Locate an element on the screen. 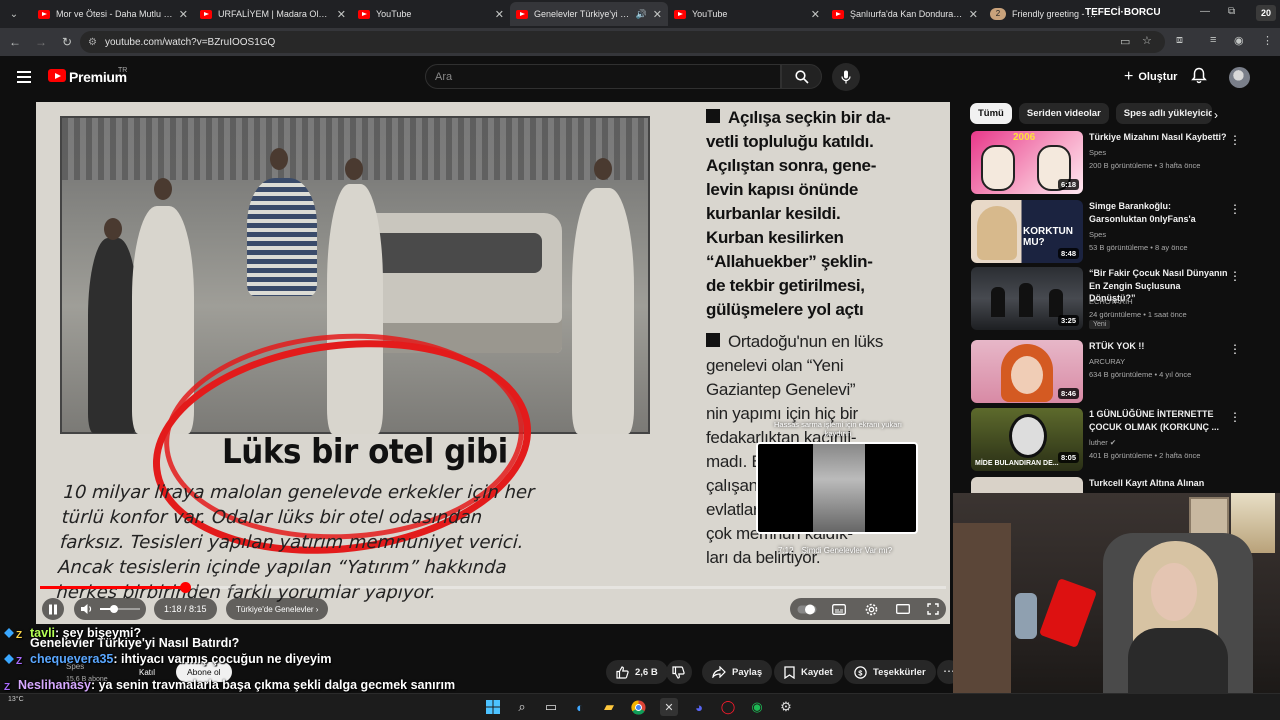 This screenshot has height=720, width=1280. profile-icon: ◉ is located at coordinates (1239, 40).